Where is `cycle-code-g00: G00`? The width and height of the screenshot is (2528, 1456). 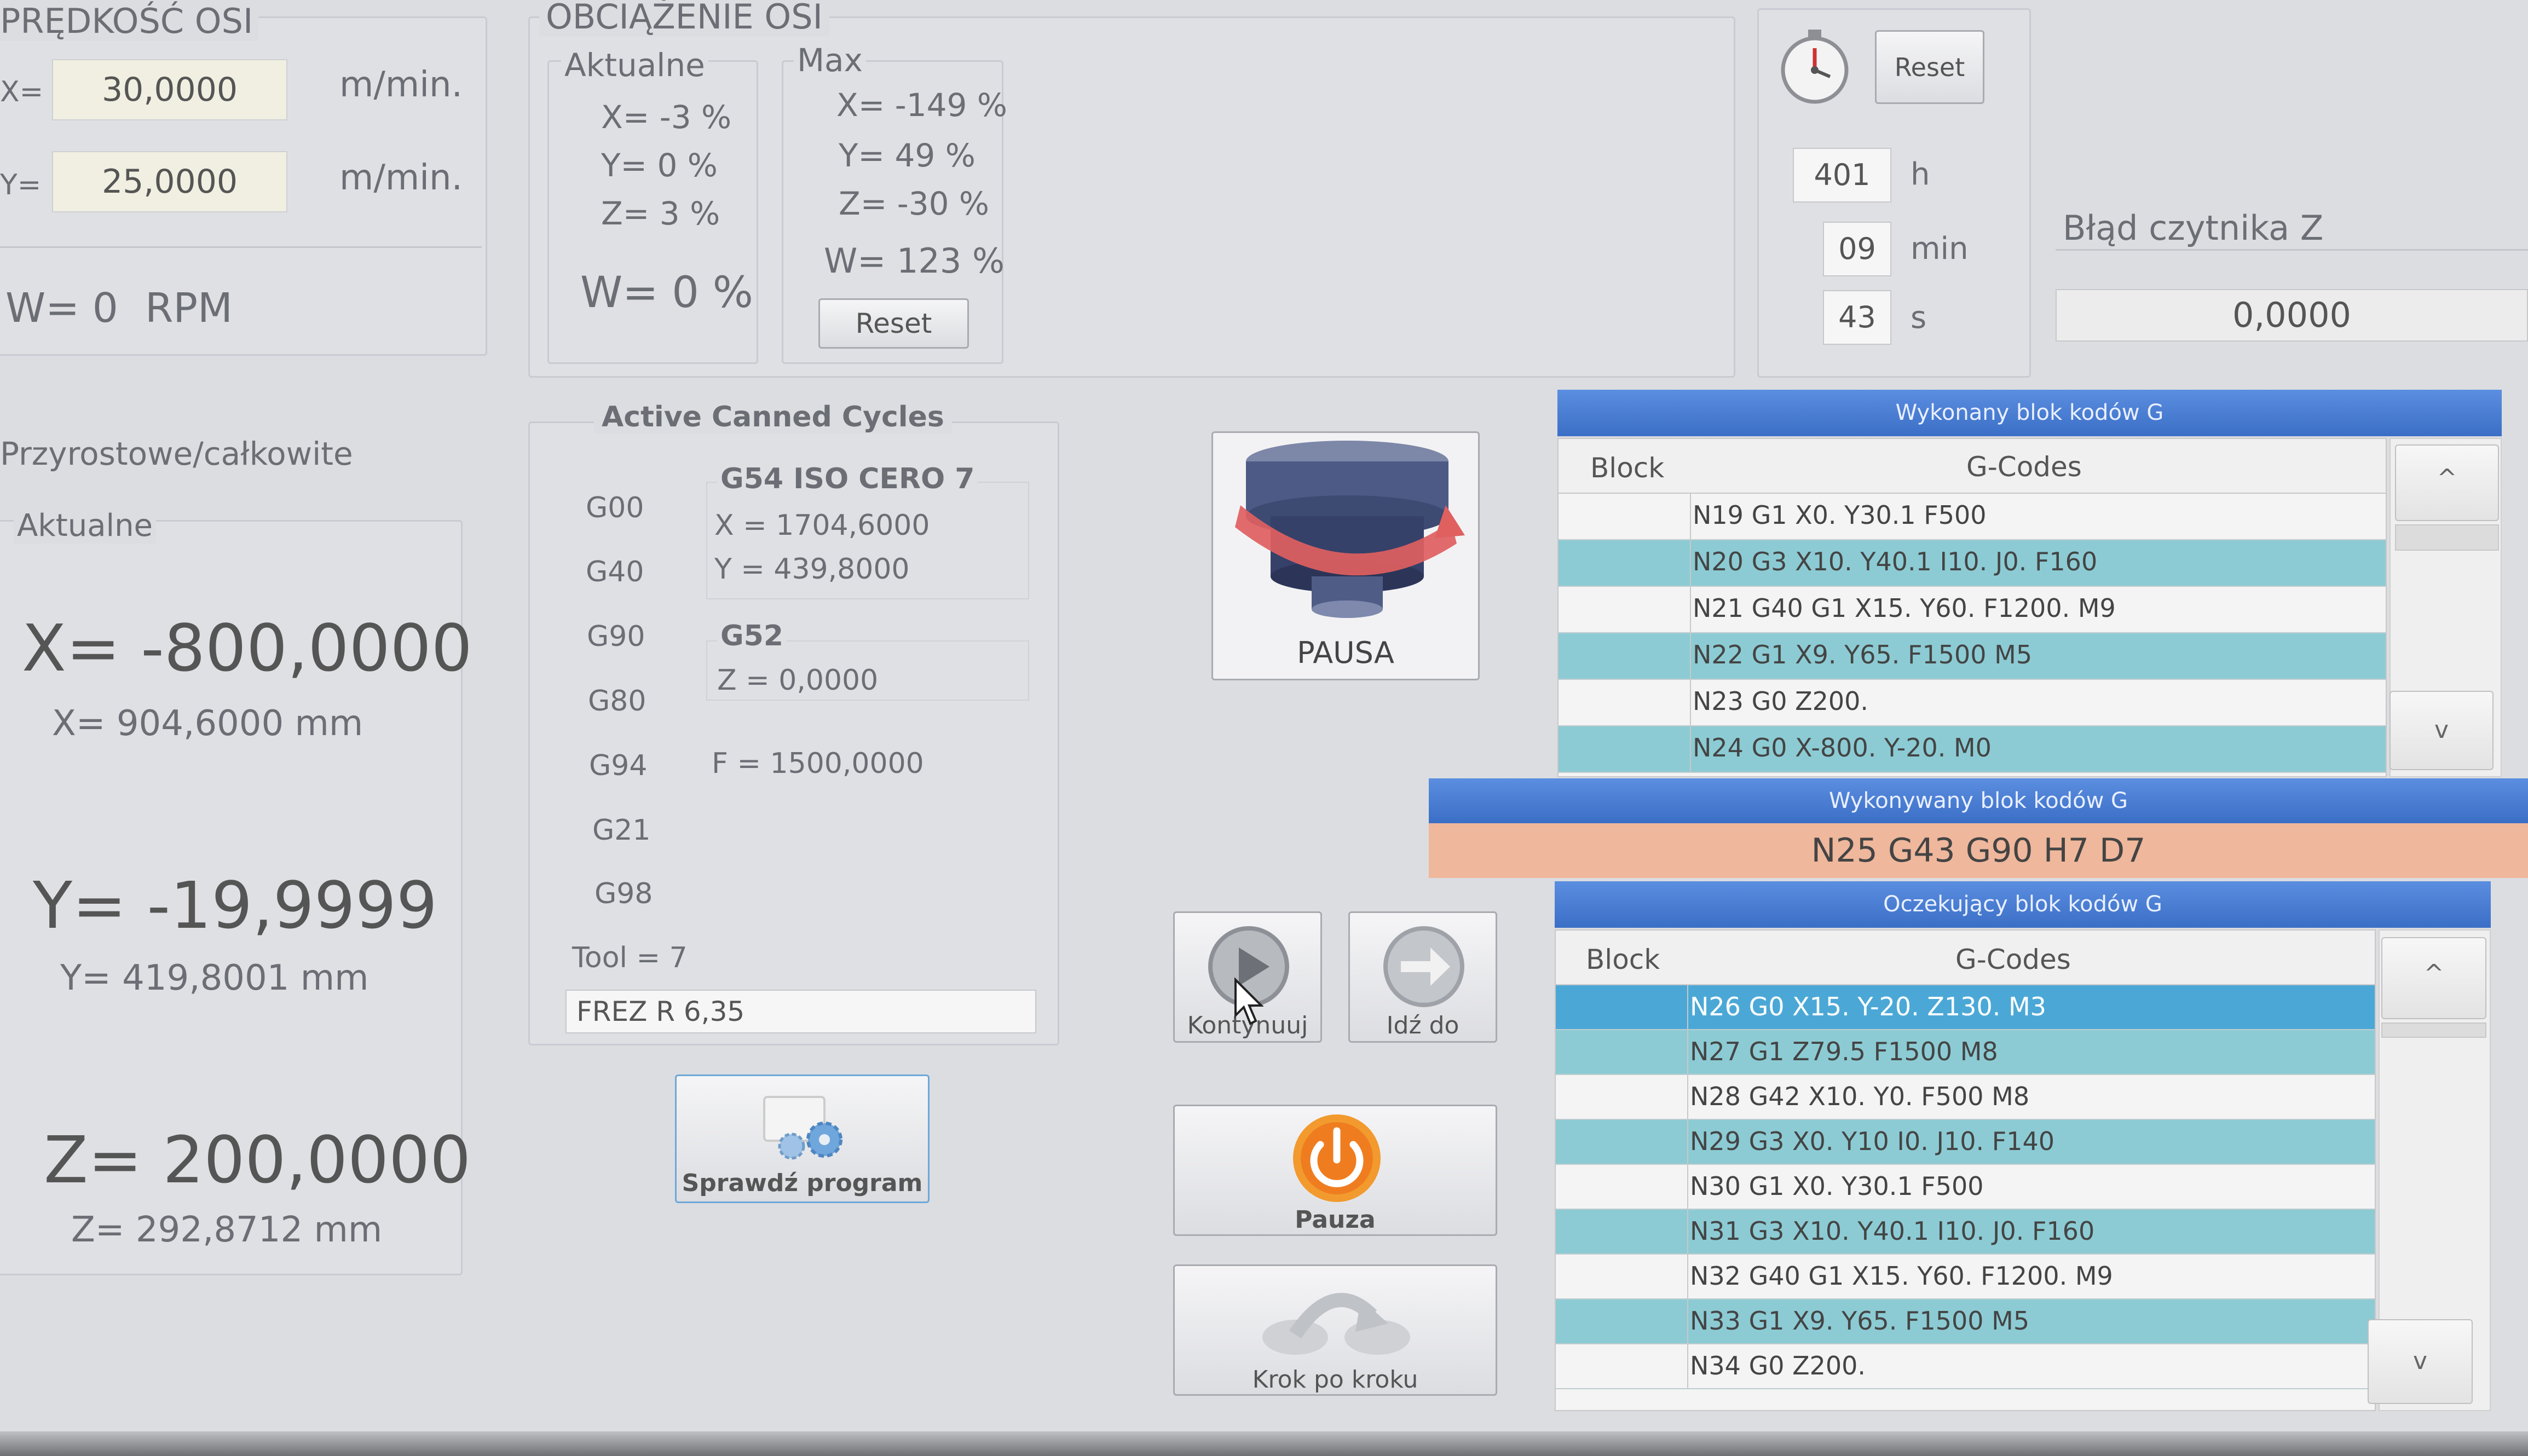
cycle-code-g00: G00 is located at coordinates (615, 508).